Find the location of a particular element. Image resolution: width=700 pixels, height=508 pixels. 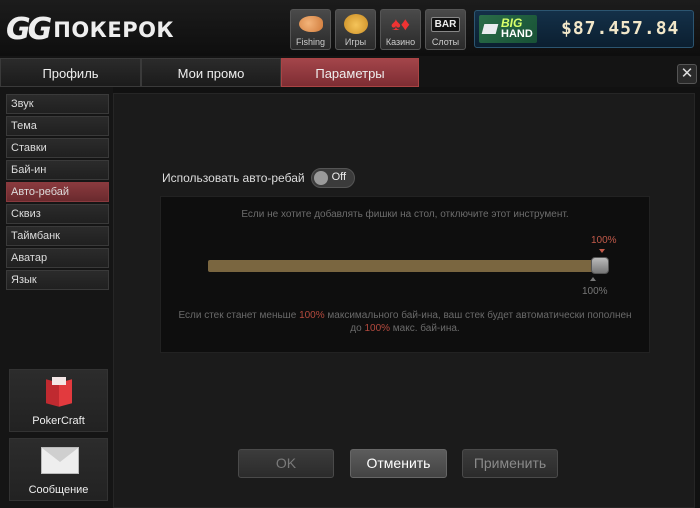

big-hand-balance-banner: BIG HAND $87.457.84 is located at coordinates (584, 29).